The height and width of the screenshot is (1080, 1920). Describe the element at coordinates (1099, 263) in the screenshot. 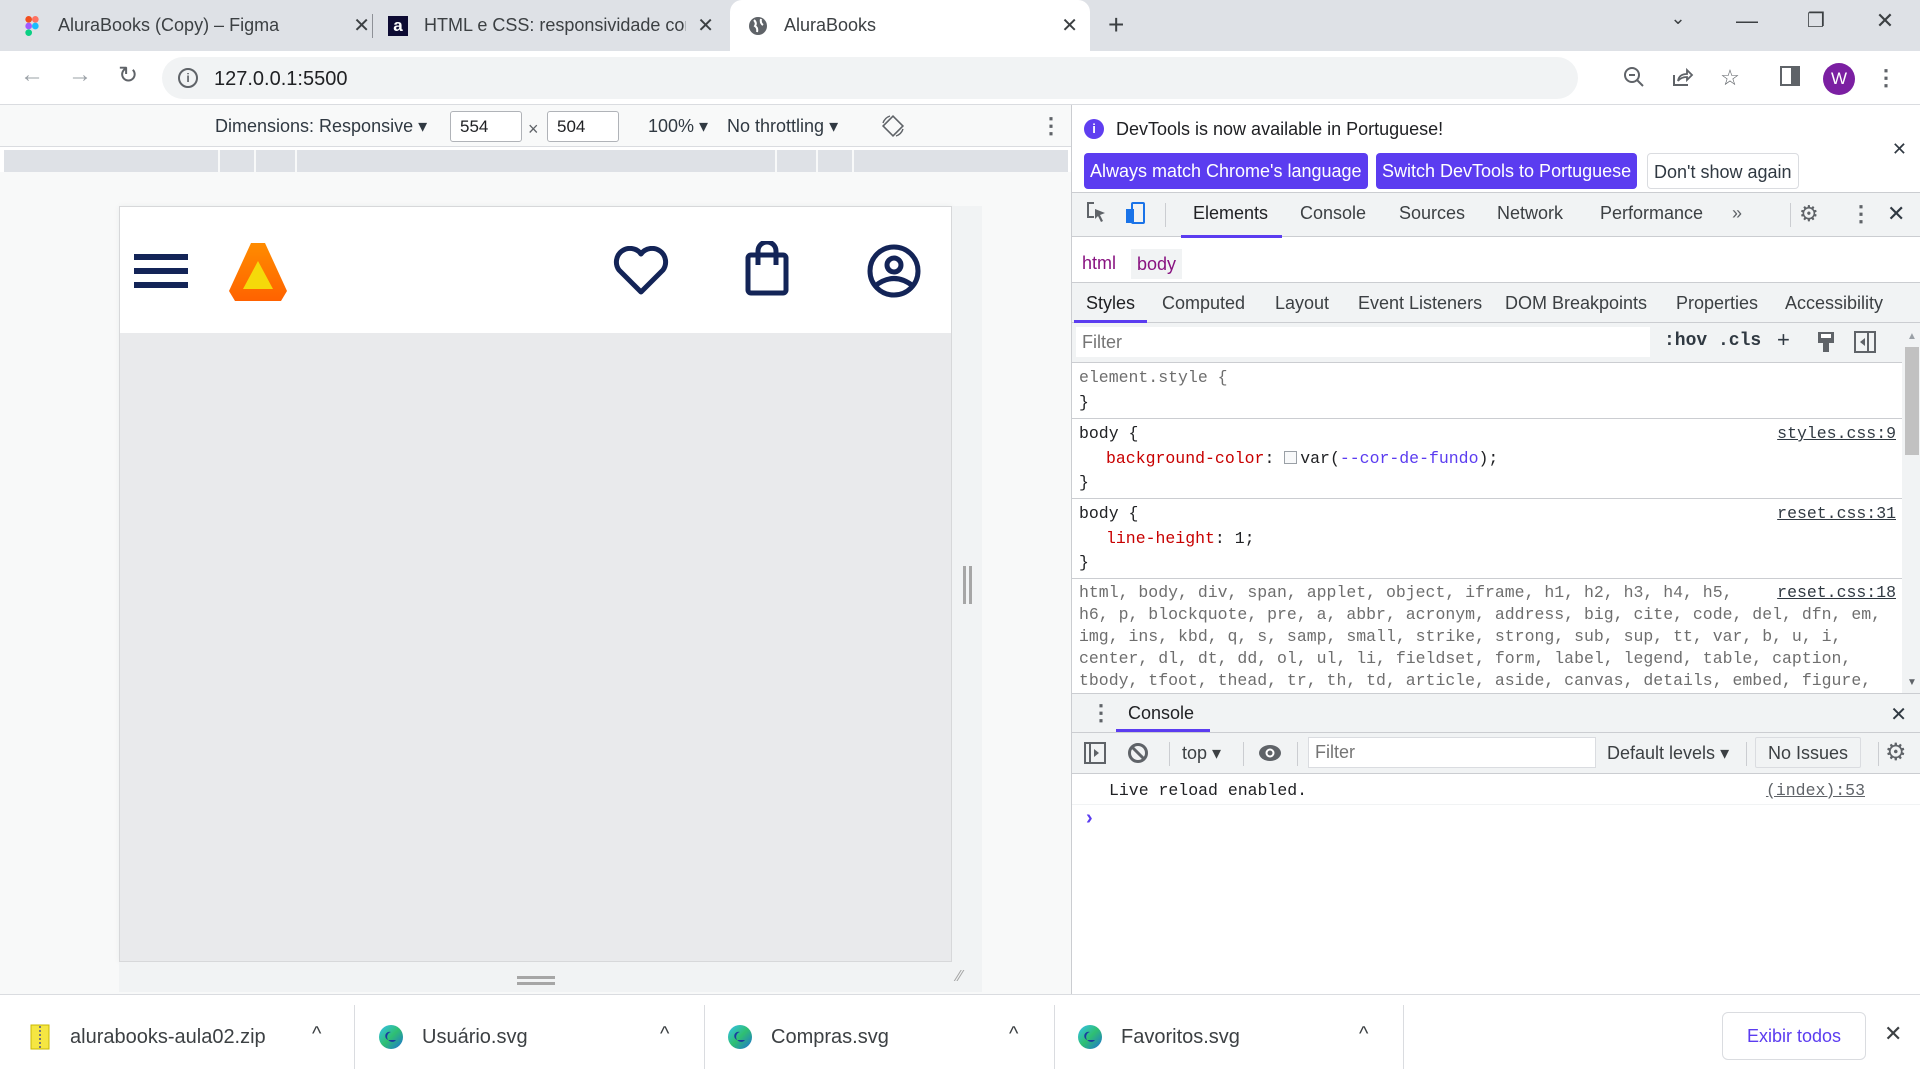

I see `breadcrumb-html: html` at that location.